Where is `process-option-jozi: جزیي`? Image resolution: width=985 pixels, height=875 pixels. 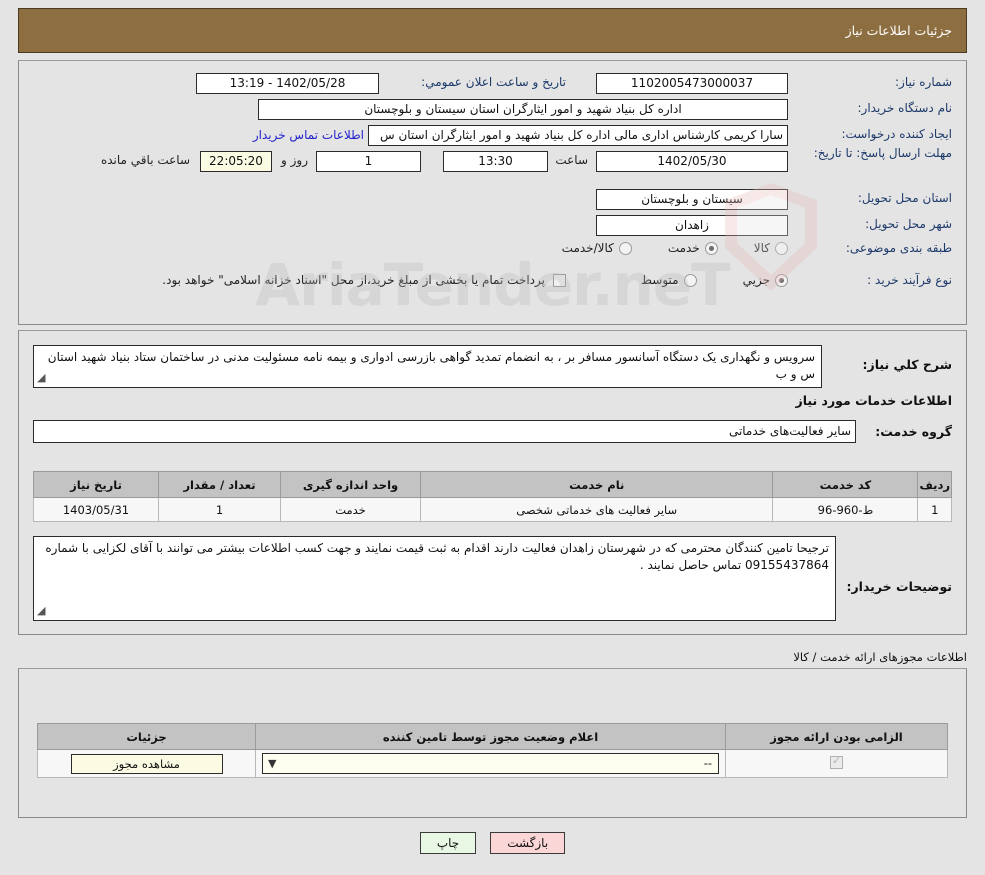 process-option-jozi: جزیي is located at coordinates (765, 280).